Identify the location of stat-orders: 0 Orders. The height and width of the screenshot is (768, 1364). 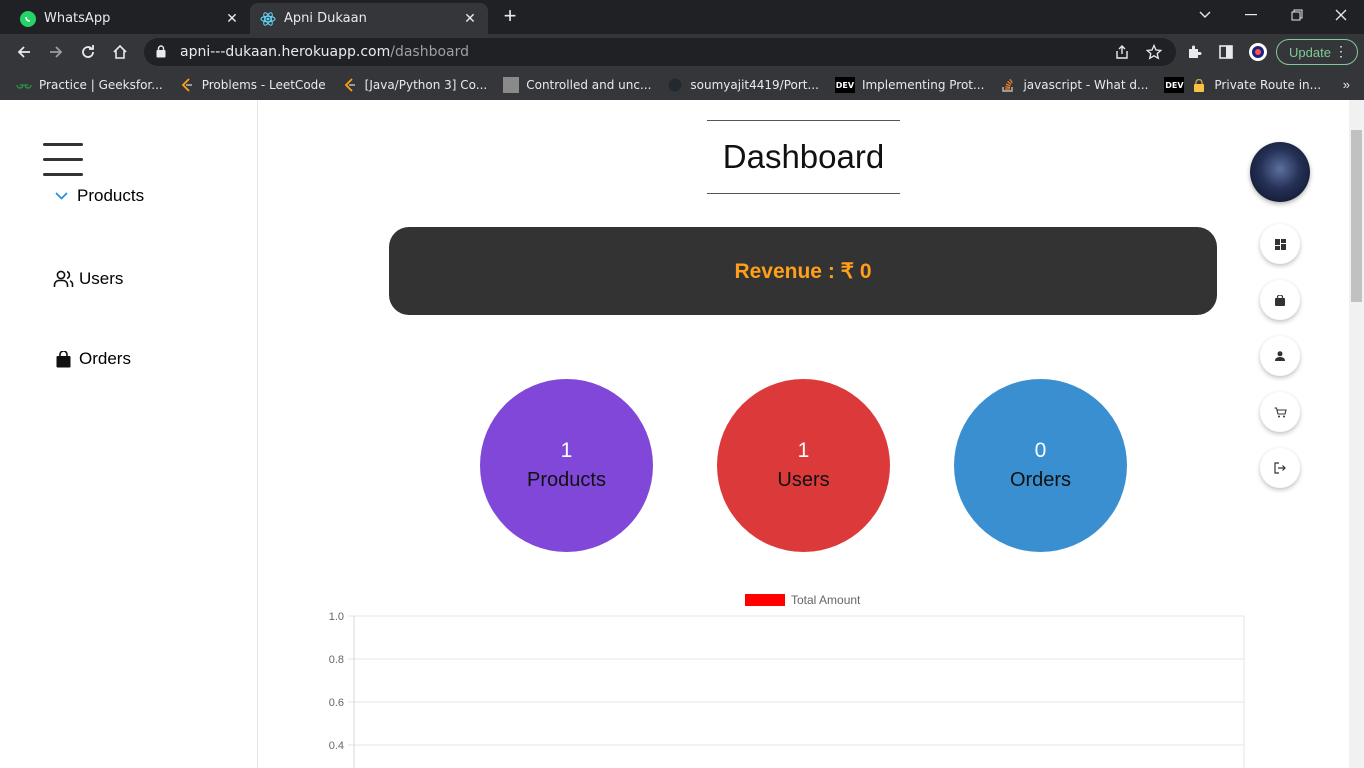
(1040, 465).